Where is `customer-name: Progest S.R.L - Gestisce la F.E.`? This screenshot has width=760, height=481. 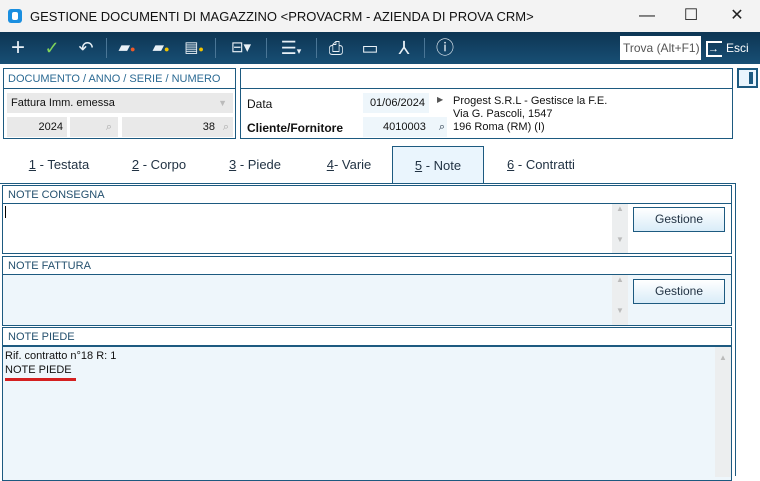
customer-name: Progest S.R.L - Gestisce la F.E. is located at coordinates (530, 101).